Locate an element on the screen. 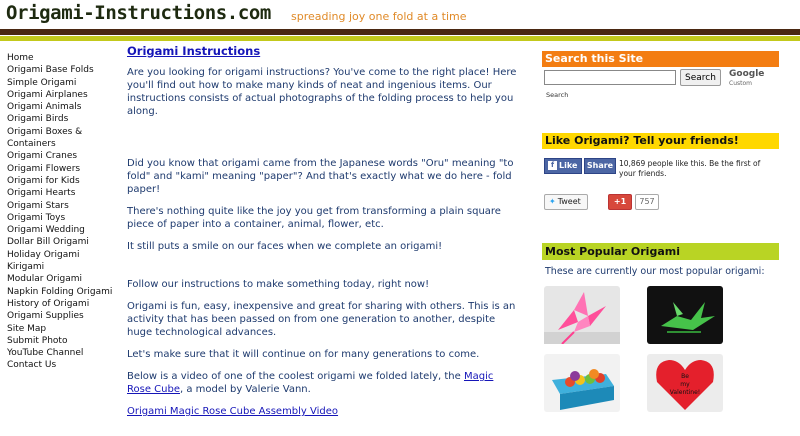 Image resolution: width=800 pixels, height=436 pixels. nav-link: Site Map is located at coordinates (63, 329).